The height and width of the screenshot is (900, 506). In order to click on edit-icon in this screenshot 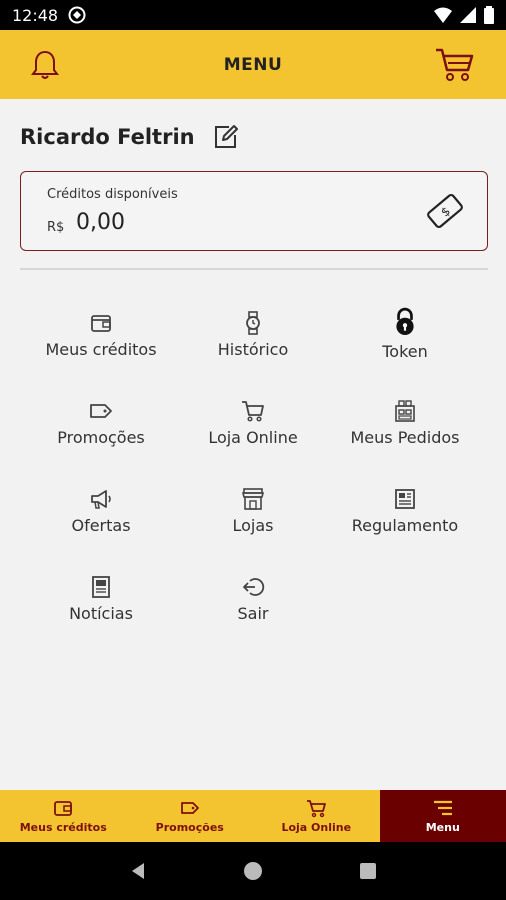, I will do `click(225, 137)`.